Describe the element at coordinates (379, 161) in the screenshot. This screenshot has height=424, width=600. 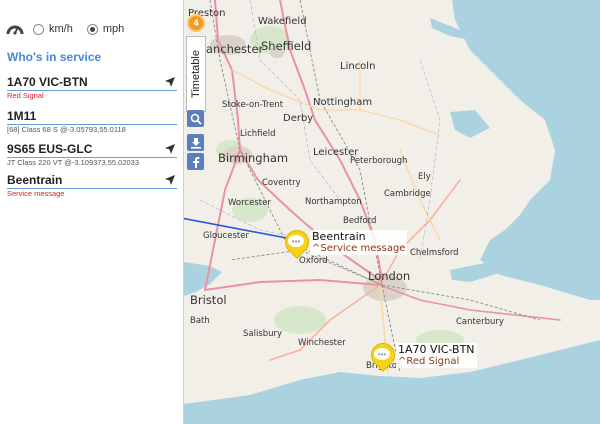
I see `place-label: Peterborough` at that location.